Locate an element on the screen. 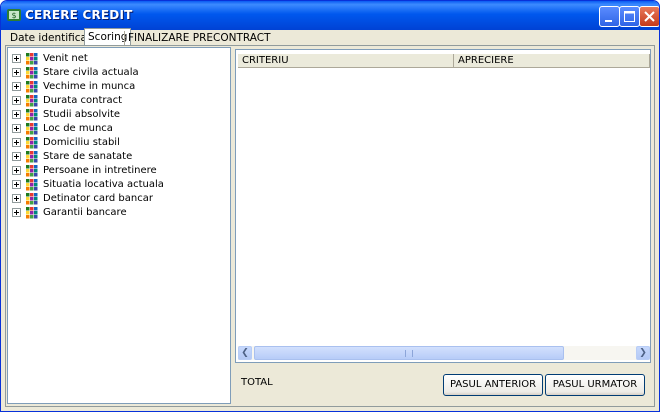 This screenshot has width=660, height=412. tab-finalizare-precontract: FINALIZARE PRECONTRACT is located at coordinates (199, 38).